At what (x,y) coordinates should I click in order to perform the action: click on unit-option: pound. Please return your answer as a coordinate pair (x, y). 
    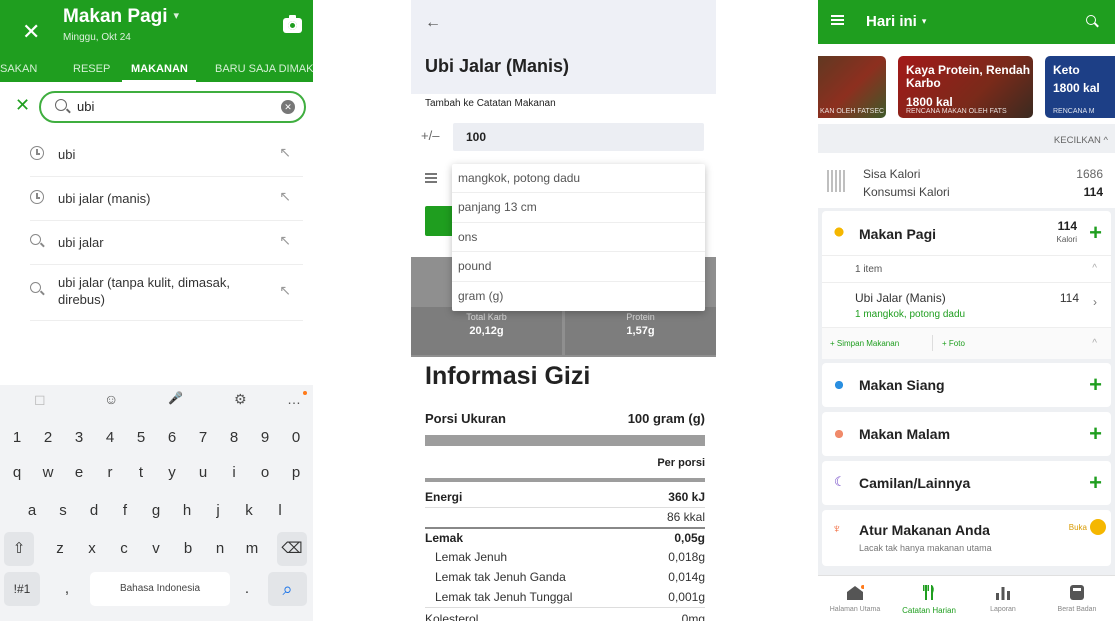
    Looking at the image, I should click on (578, 267).